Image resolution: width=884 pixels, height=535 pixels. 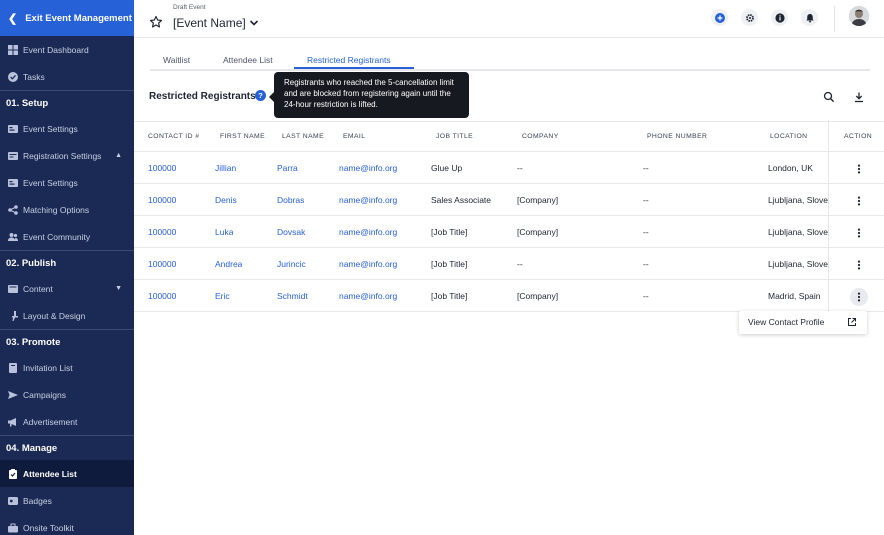 I want to click on sidebar-item-campaigns: Campaigns, so click(x=67, y=394).